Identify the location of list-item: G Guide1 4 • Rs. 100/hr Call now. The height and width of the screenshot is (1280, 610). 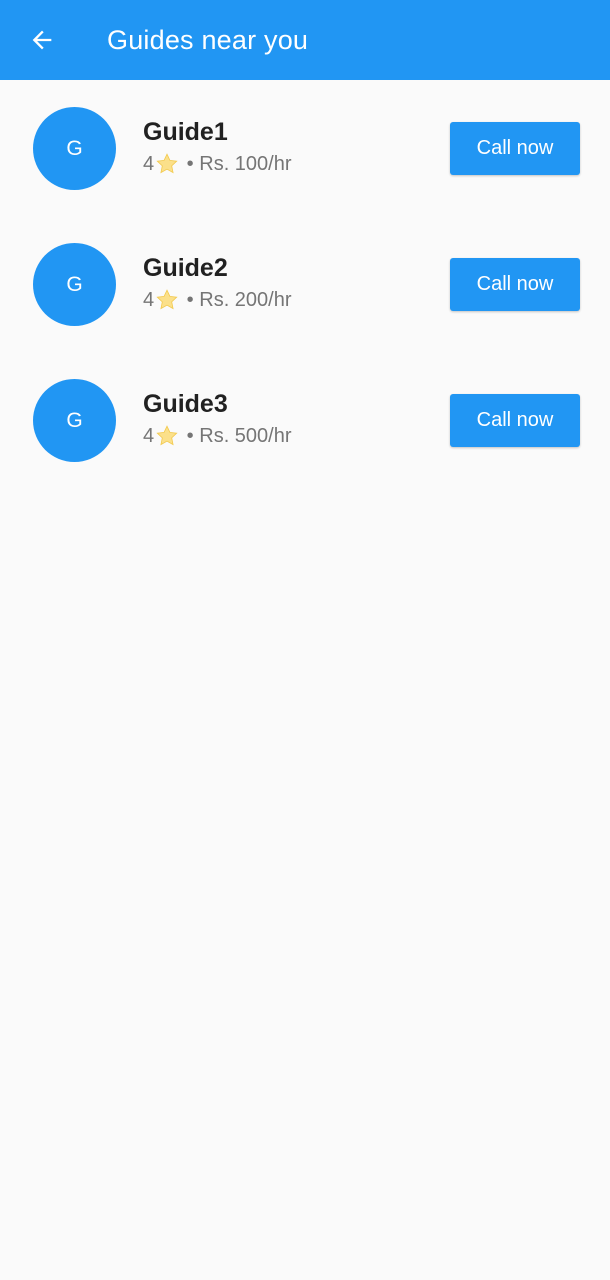
(305, 148).